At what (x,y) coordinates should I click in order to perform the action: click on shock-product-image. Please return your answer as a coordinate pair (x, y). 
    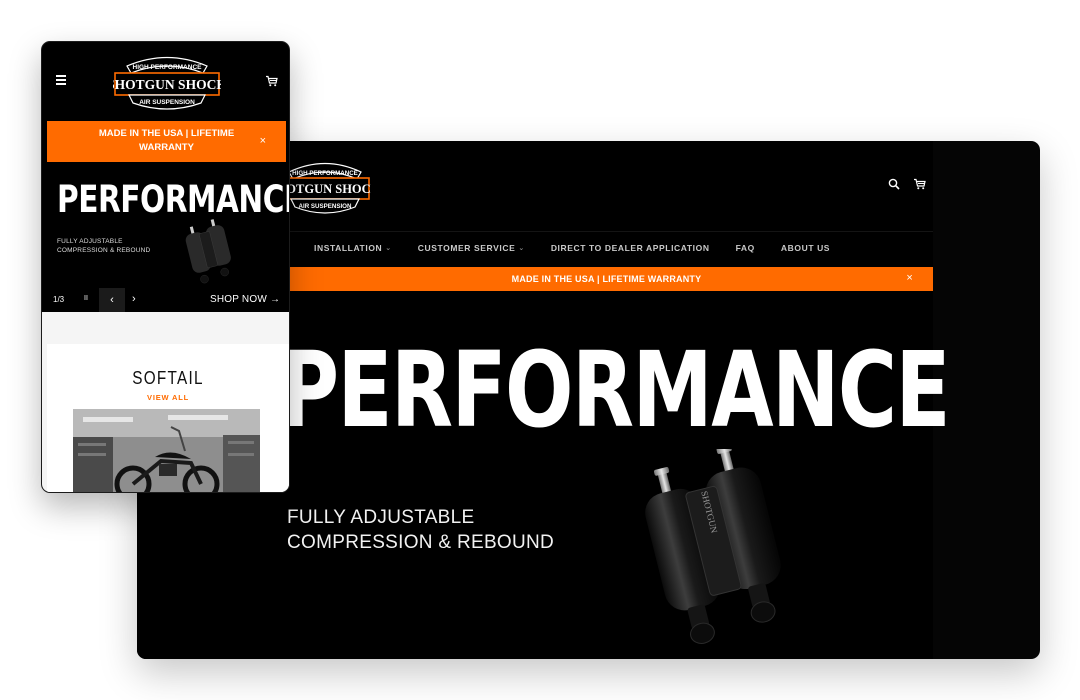
    Looking at the image, I should click on (208, 251).